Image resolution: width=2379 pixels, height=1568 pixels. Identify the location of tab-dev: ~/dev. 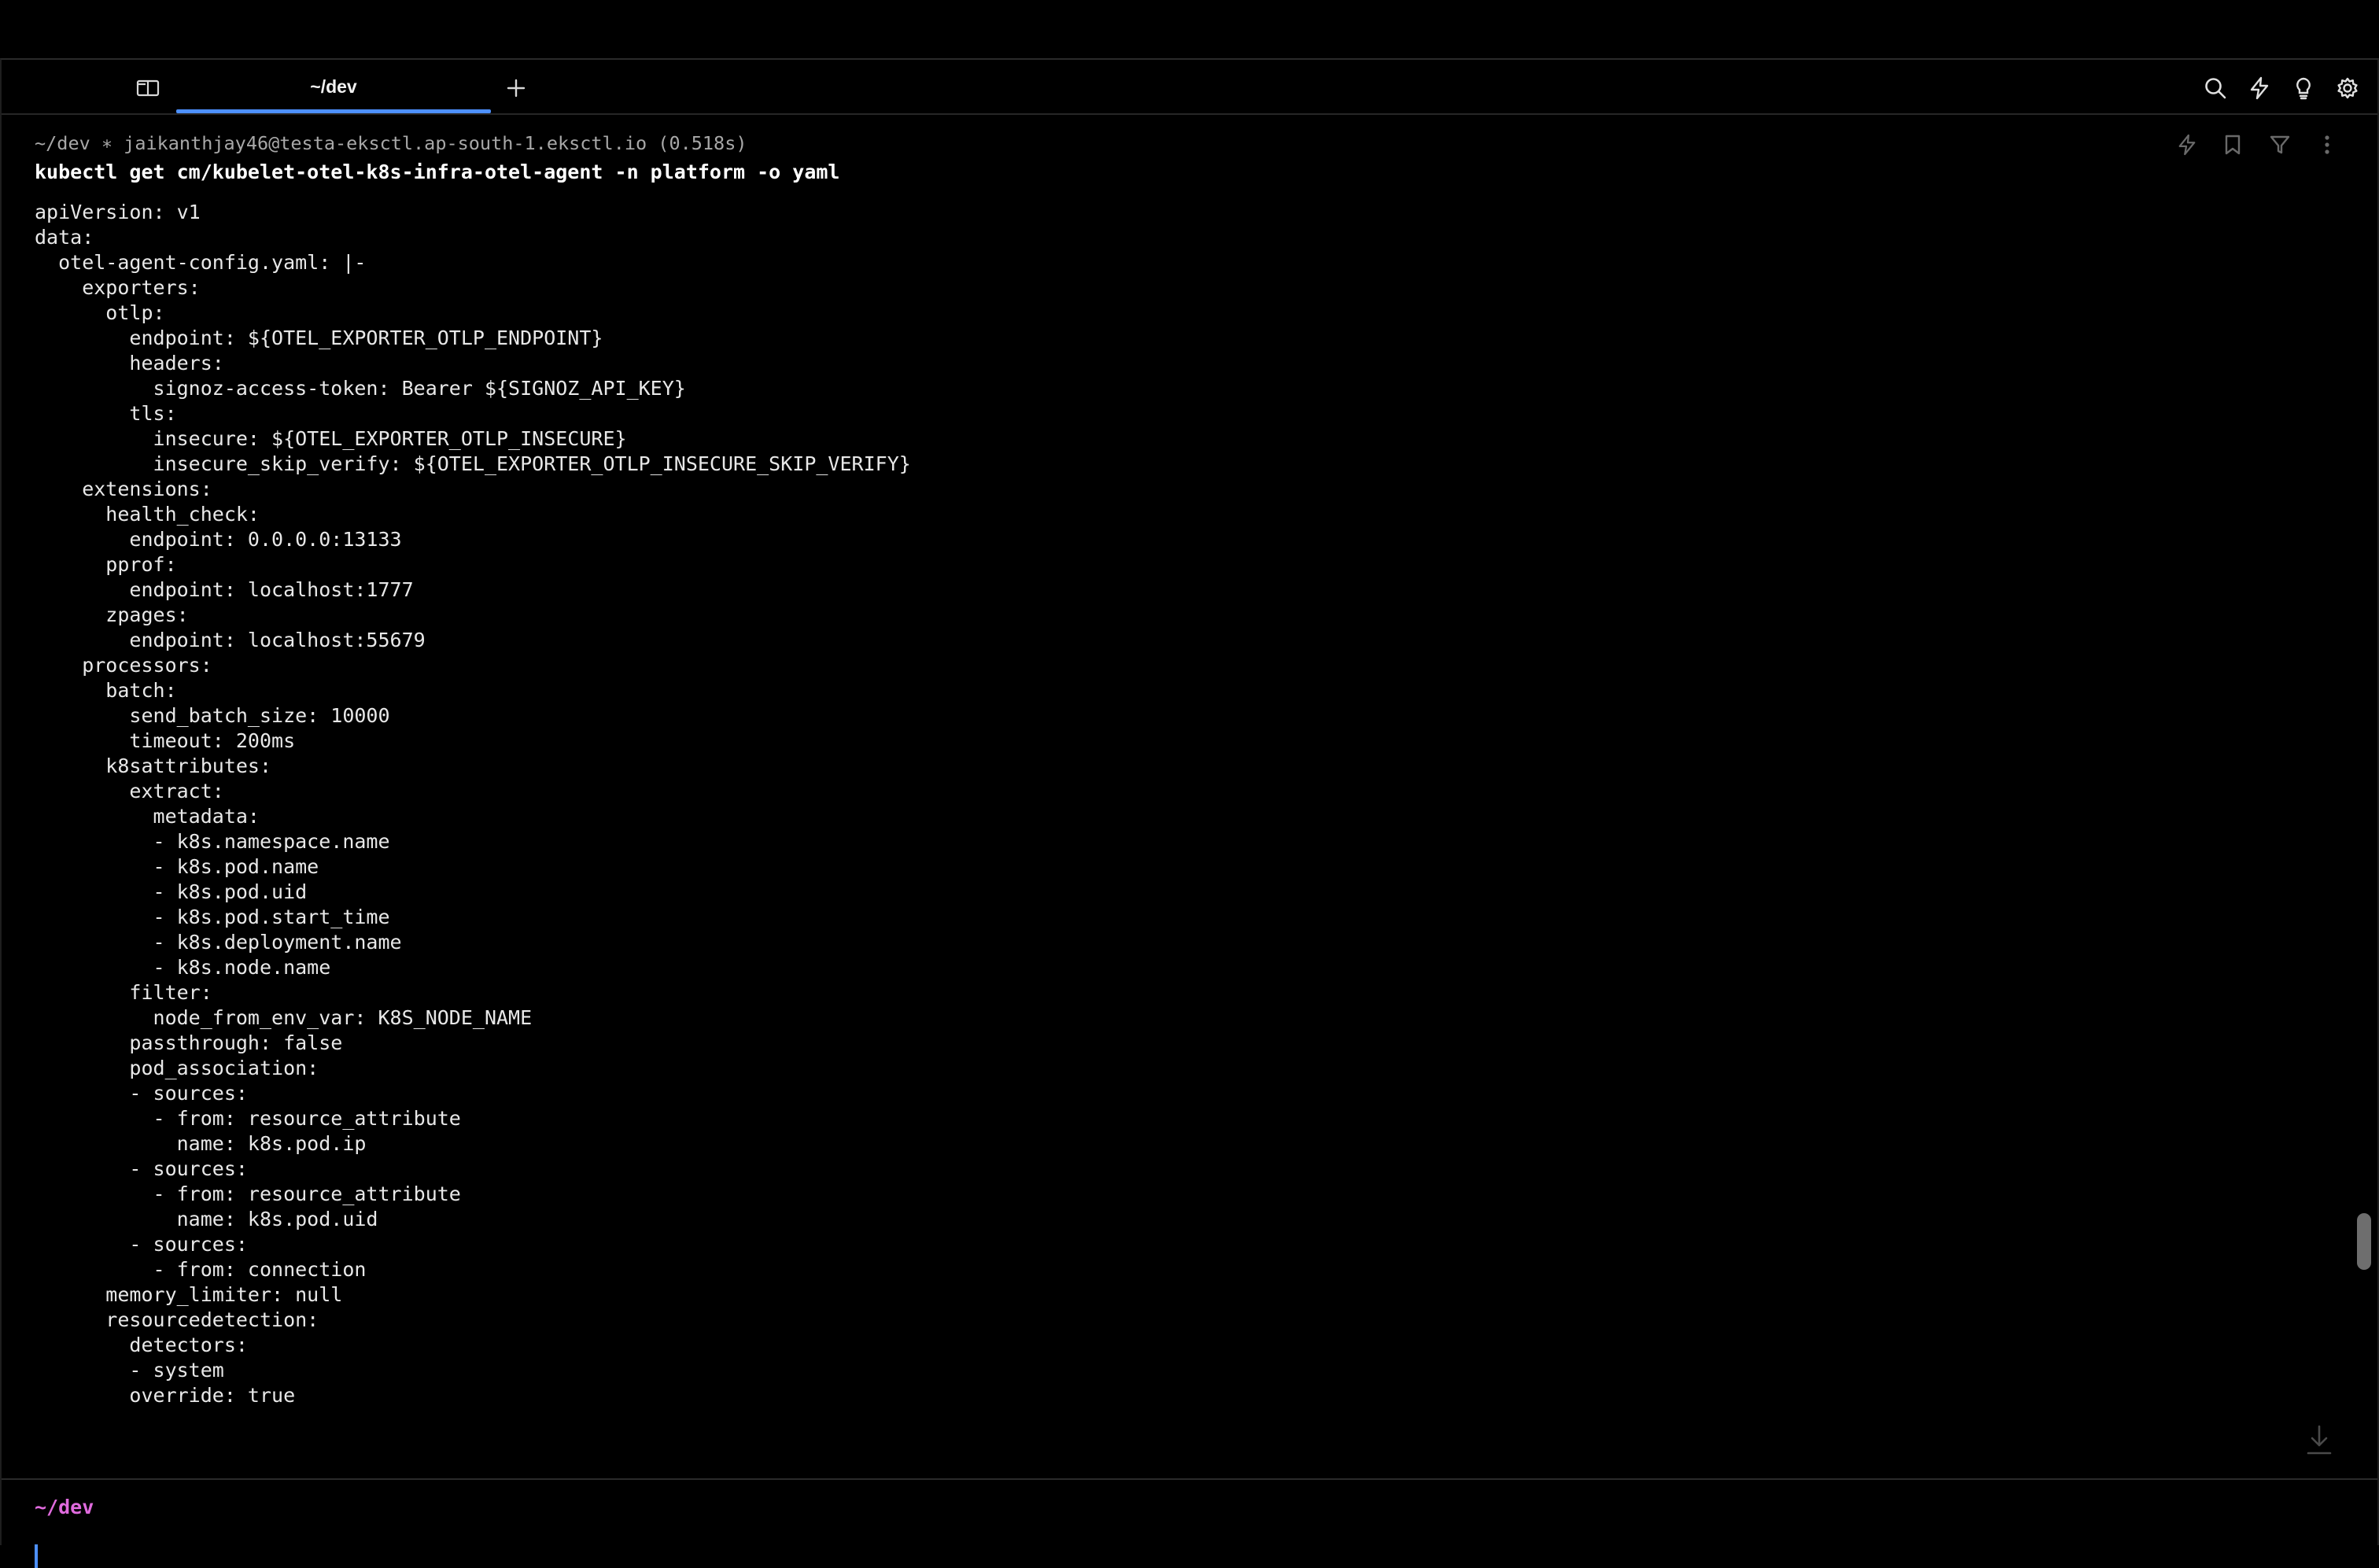
(333, 86).